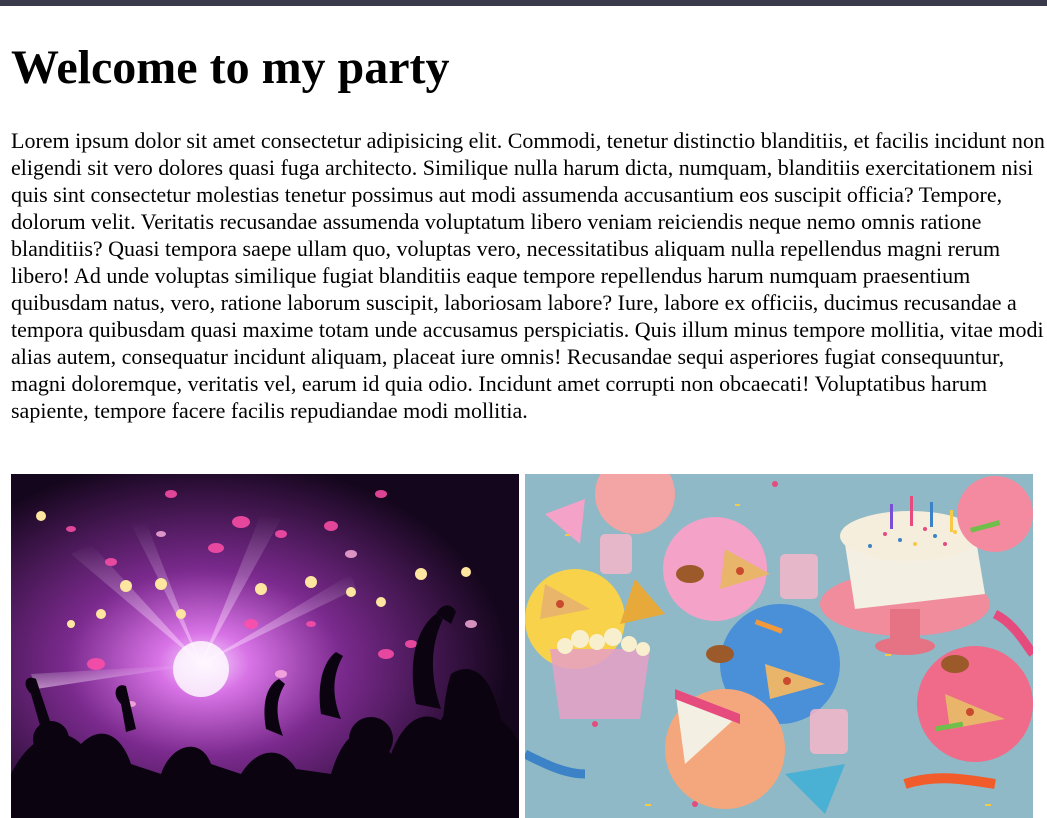 This screenshot has width=1047, height=818. Describe the element at coordinates (230, 67) in the screenshot. I see `page-title: Welcome to my party` at that location.